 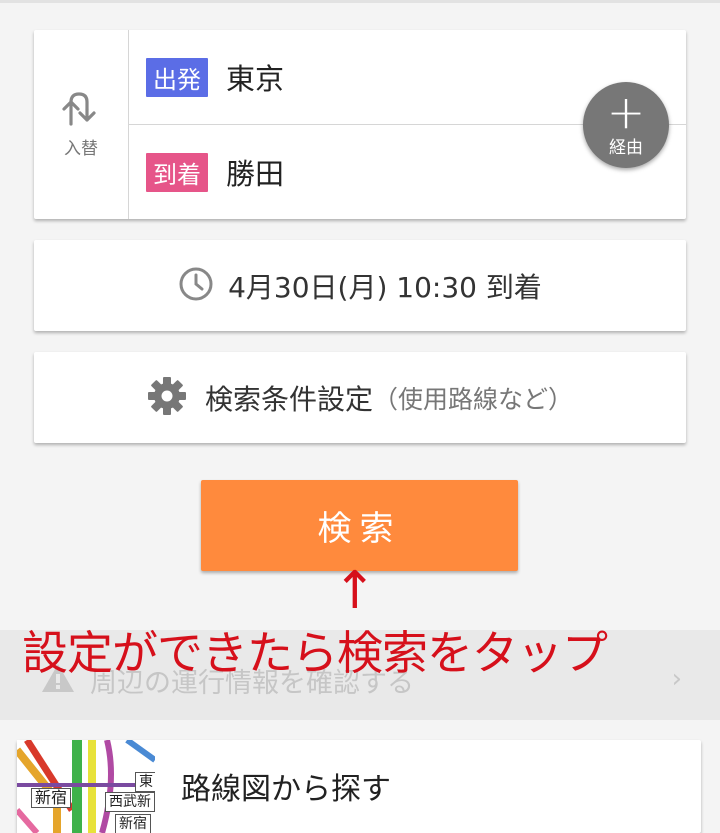 What do you see at coordinates (255, 172) in the screenshot?
I see `arrival-station: 勝田` at bounding box center [255, 172].